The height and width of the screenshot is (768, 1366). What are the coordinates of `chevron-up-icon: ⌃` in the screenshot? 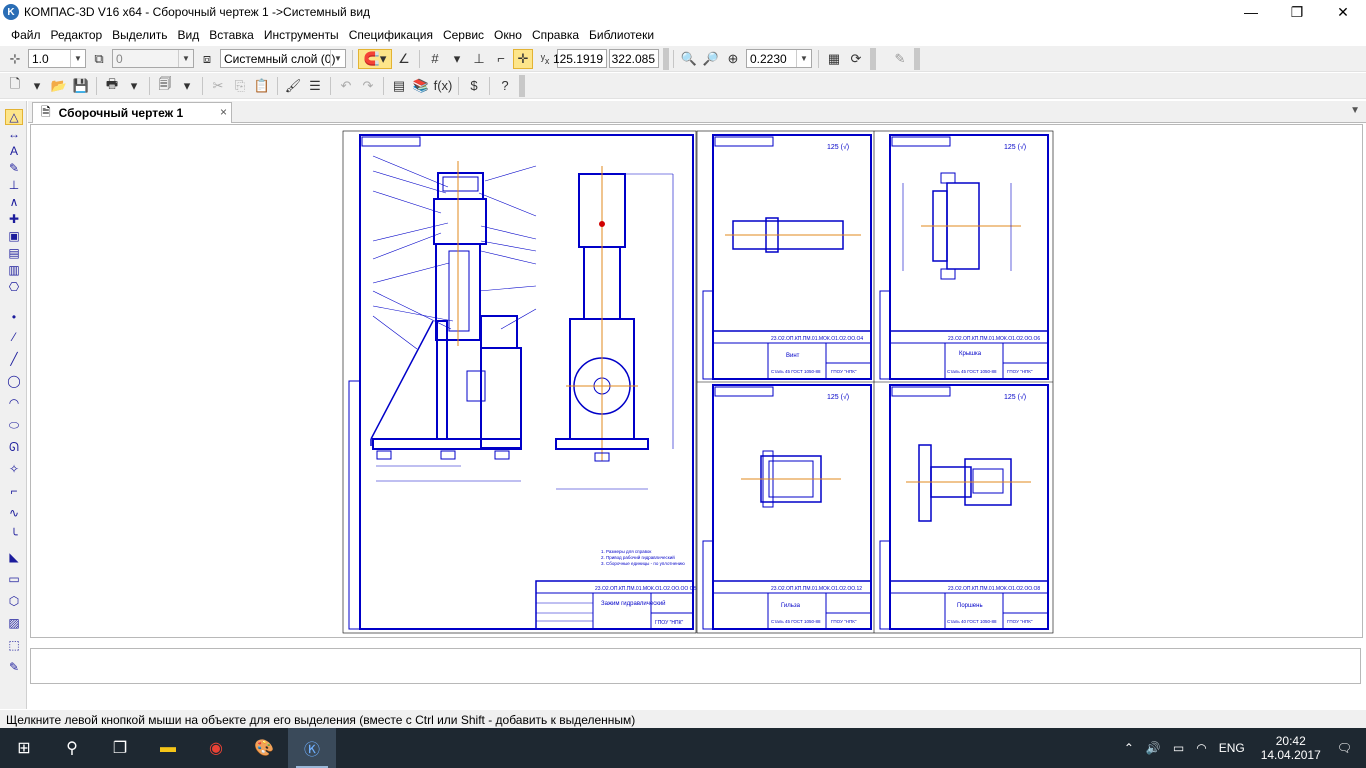 It's located at (1129, 748).